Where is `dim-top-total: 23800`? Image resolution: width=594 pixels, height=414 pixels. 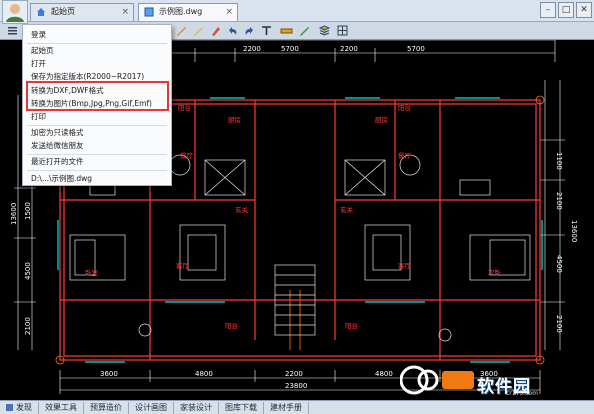 dim-top-total: 23800 is located at coordinates (301, 40).